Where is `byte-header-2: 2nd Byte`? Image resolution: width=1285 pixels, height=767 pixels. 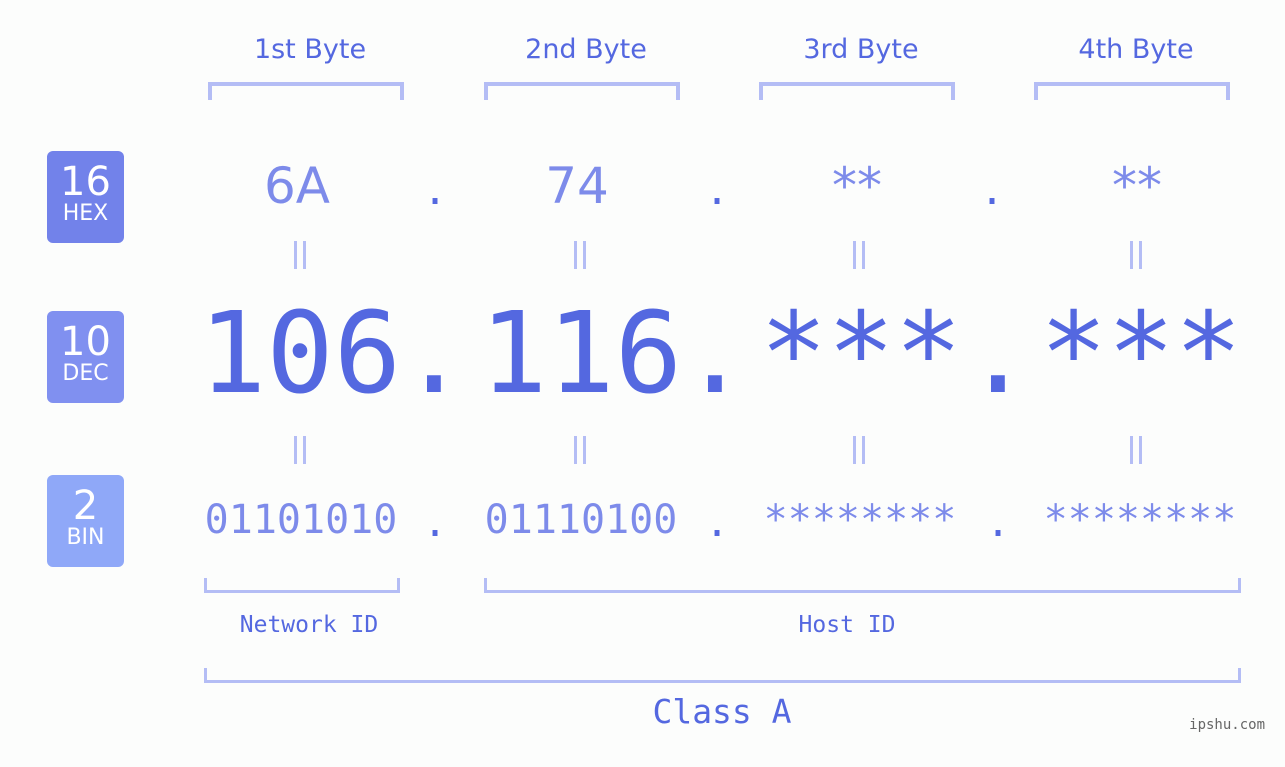
byte-header-2: 2nd Byte is located at coordinates (586, 49).